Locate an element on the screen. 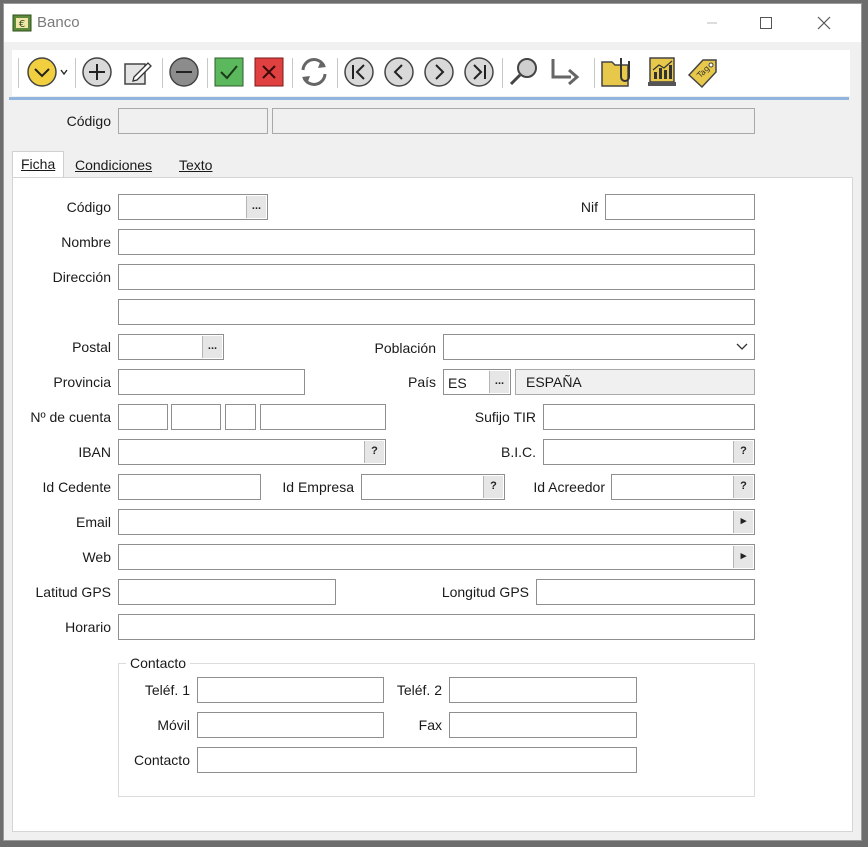 This screenshot has width=868, height=847. web-input: ▸ is located at coordinates (436, 557).